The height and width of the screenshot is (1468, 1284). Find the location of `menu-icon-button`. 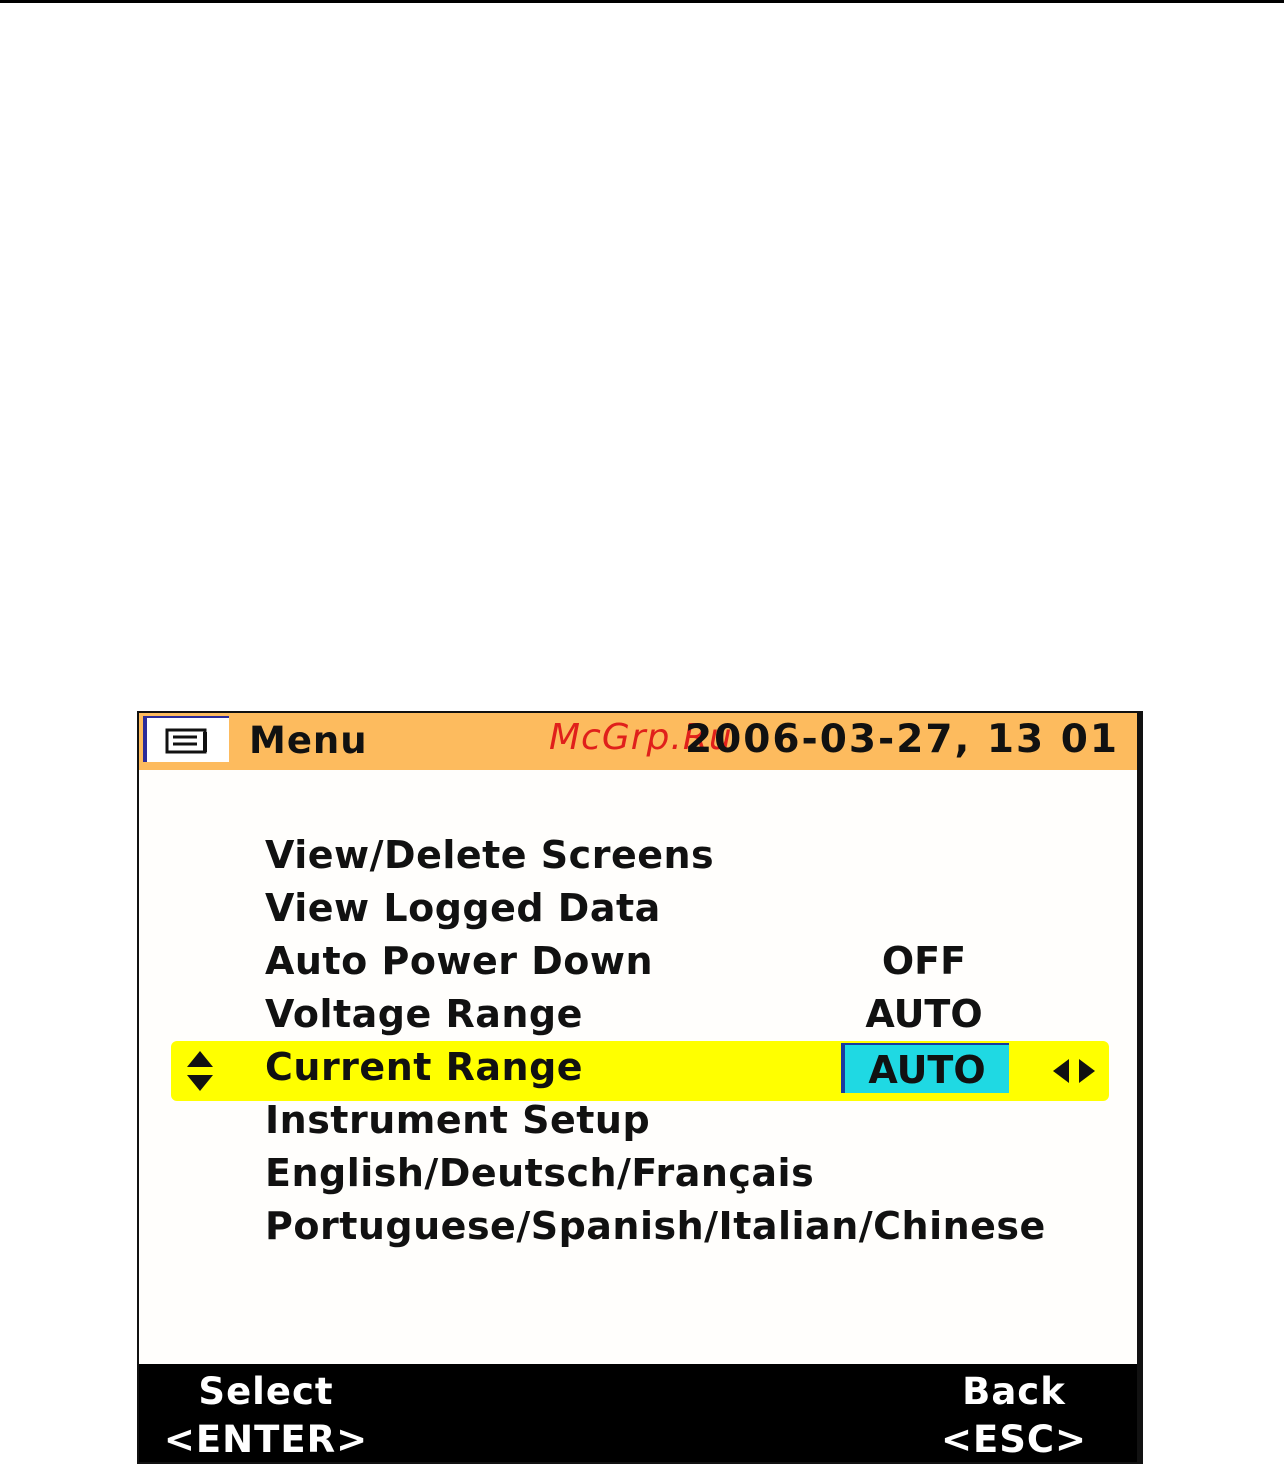

menu-icon-button is located at coordinates (186, 739).